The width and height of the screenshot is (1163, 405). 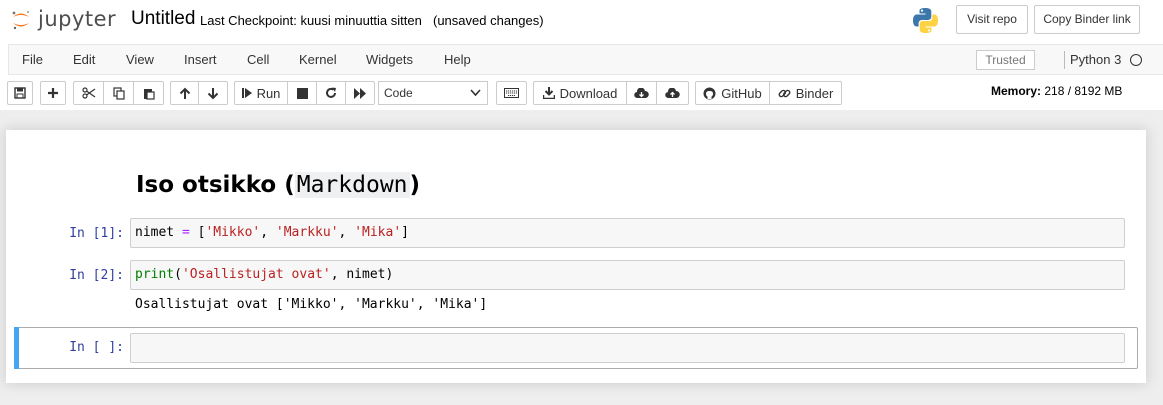 I want to click on move-up-button, so click(x=184, y=93).